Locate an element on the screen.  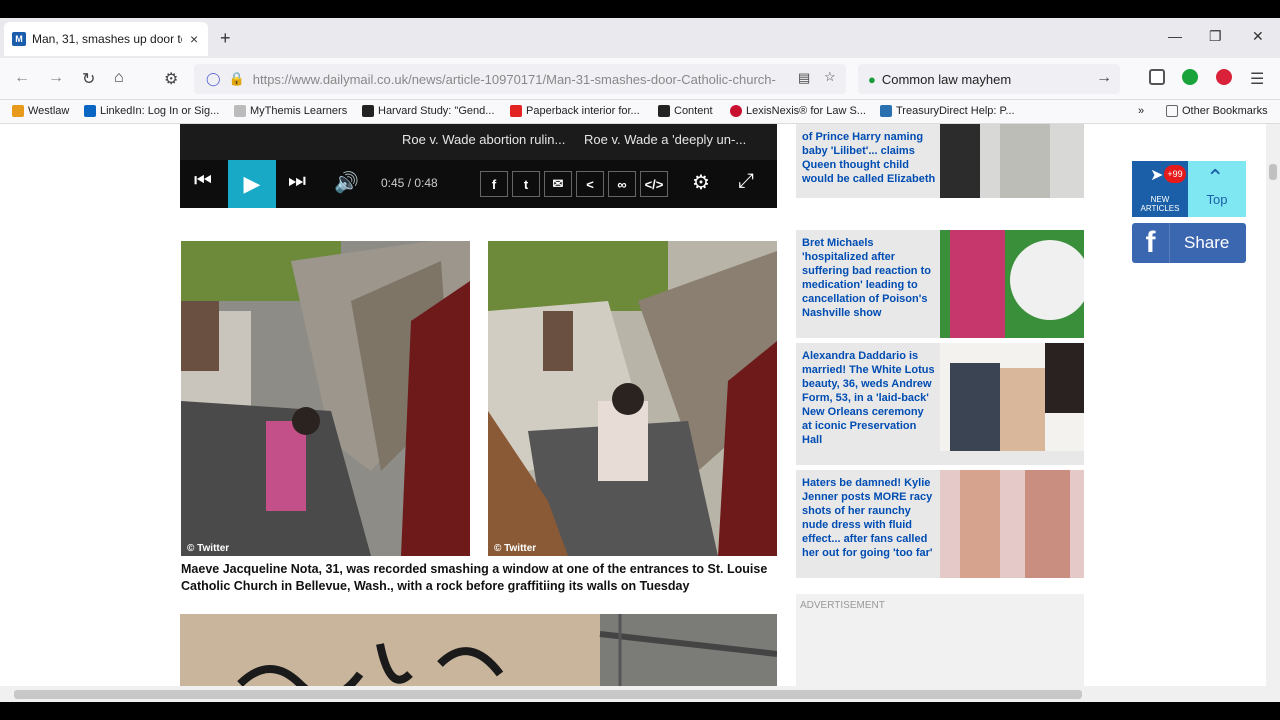
chevron-up-icon: ⌃ is located at coordinates (1215, 177).